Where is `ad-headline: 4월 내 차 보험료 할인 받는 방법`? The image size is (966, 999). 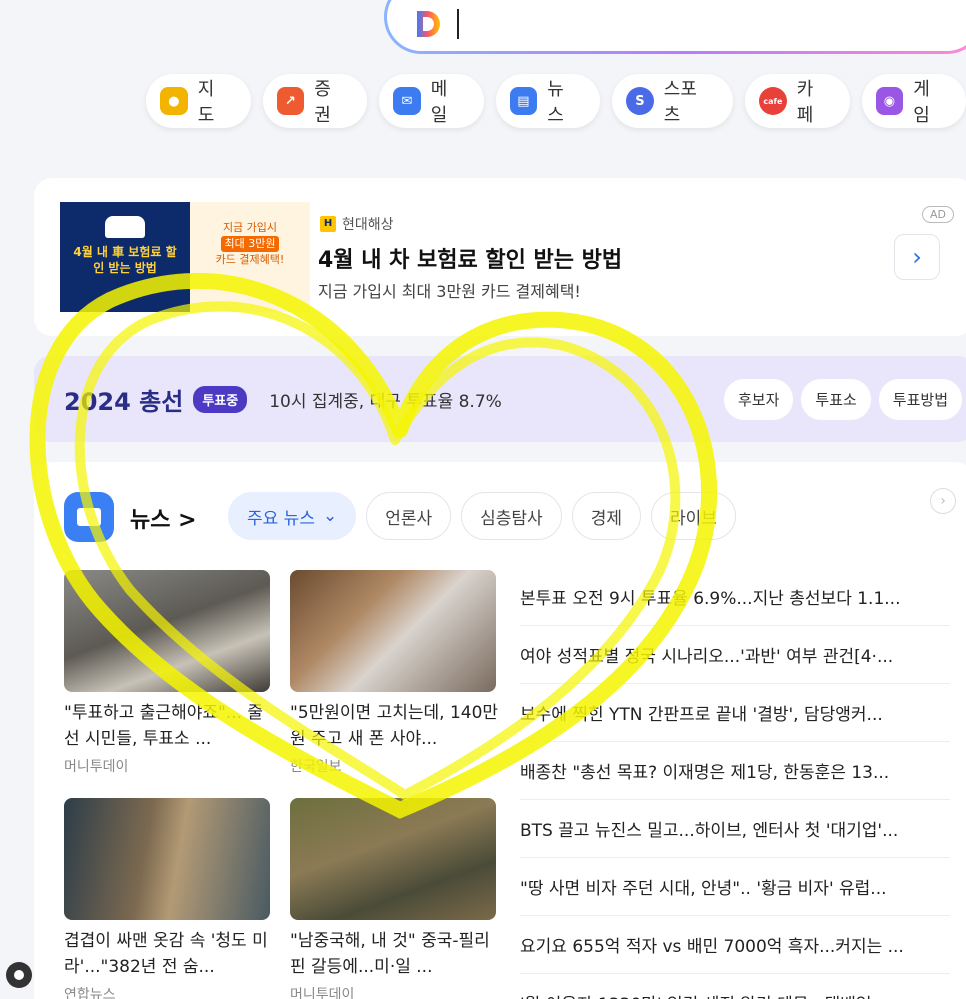
ad-headline: 4월 내 차 보험료 할인 받는 방법 is located at coordinates (470, 258).